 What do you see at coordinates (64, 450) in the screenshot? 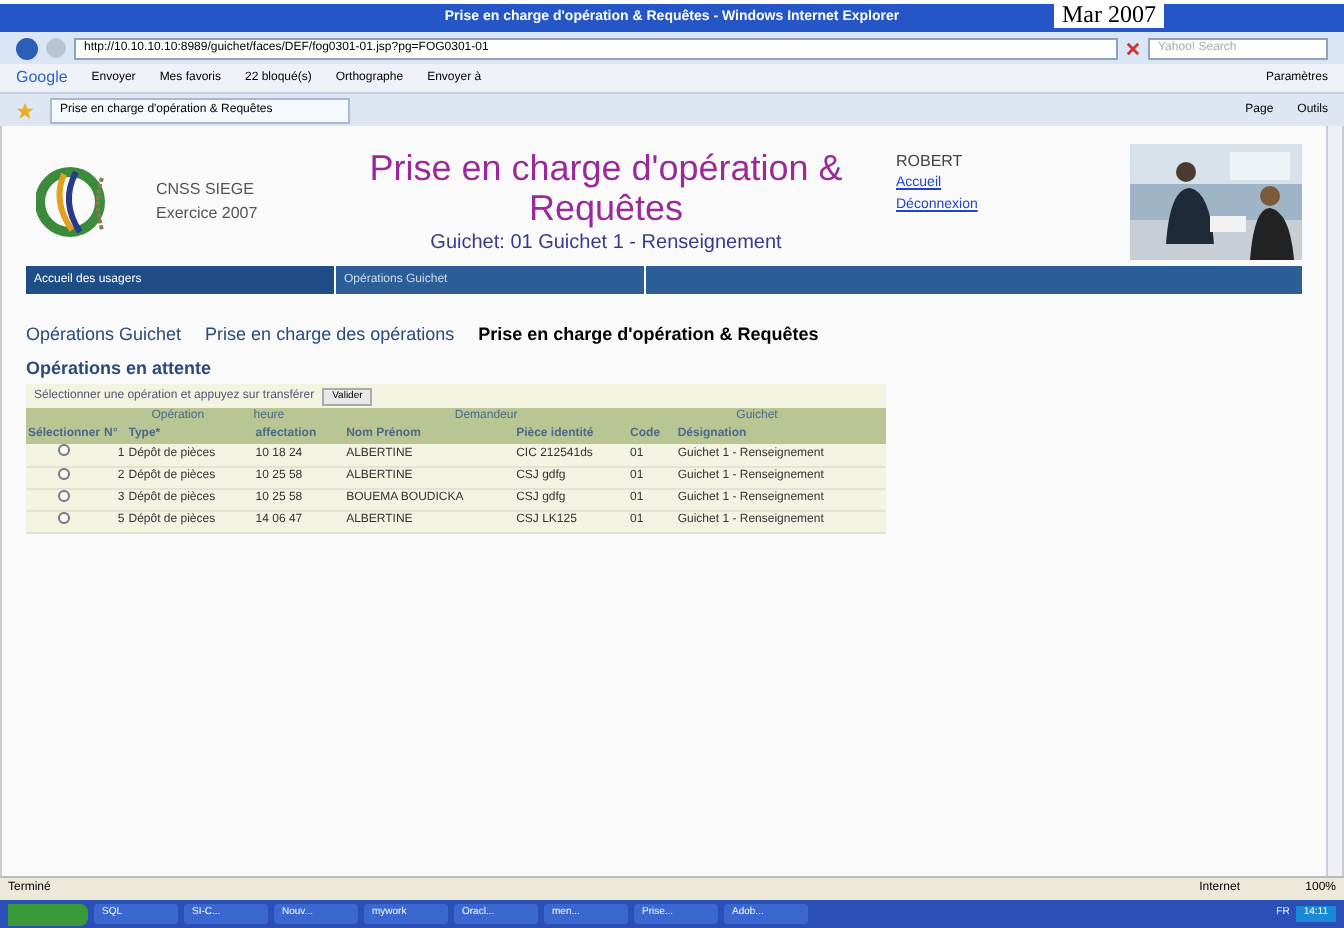
I see `radio-button` at bounding box center [64, 450].